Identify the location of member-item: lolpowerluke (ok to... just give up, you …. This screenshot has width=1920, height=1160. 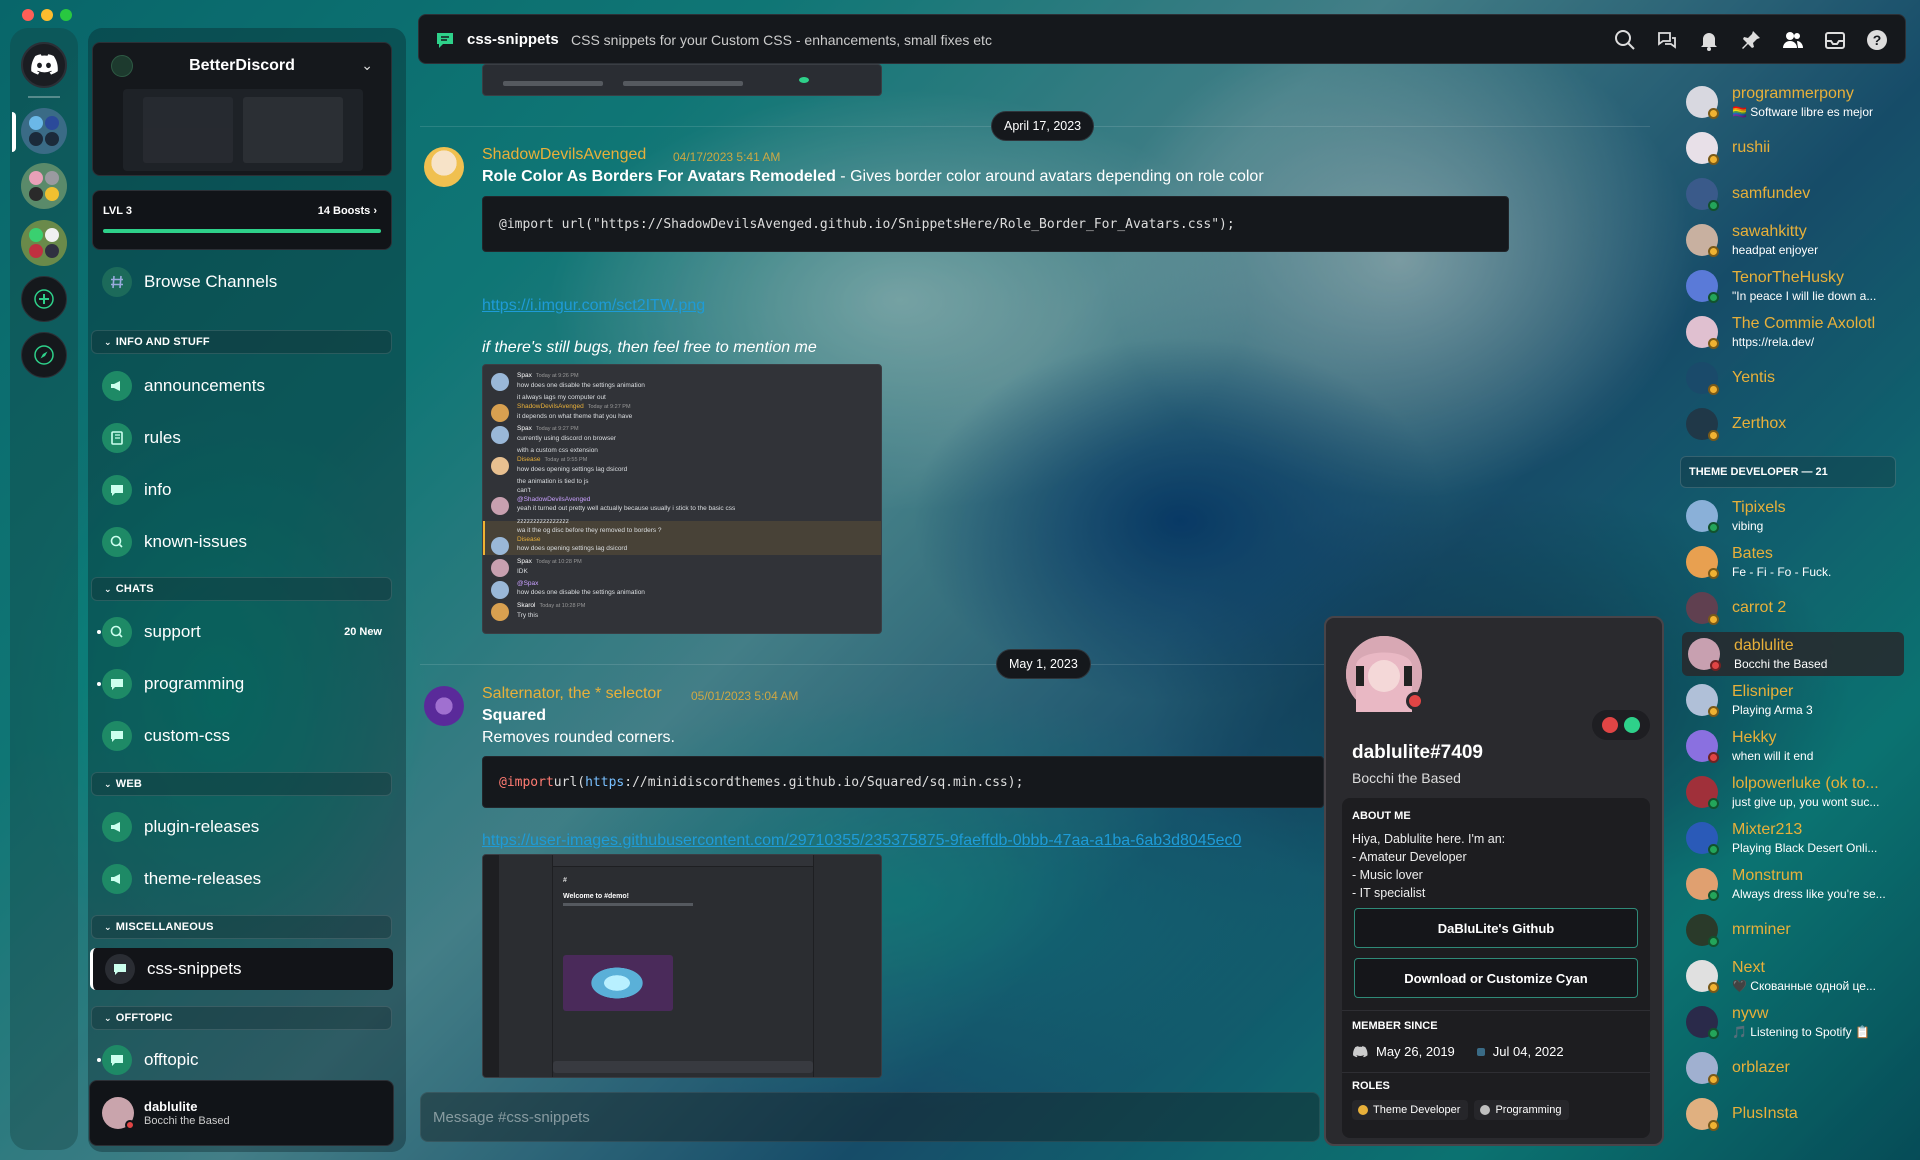
(1792, 792).